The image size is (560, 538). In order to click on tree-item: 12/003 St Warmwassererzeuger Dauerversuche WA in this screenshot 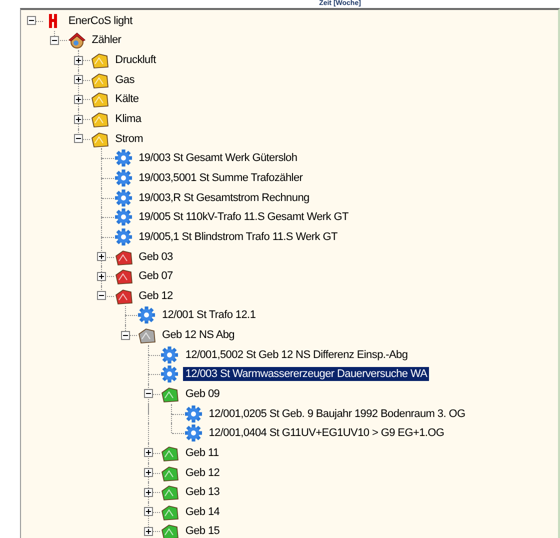, I will do `click(306, 374)`.